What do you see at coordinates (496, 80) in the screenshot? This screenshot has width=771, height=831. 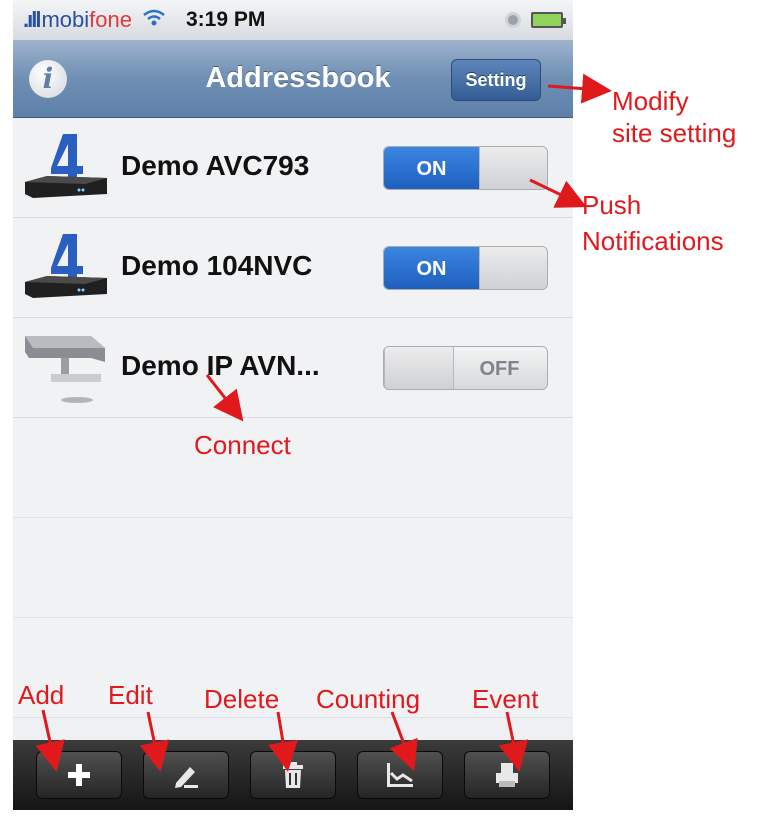 I see `setting-button: Setting` at bounding box center [496, 80].